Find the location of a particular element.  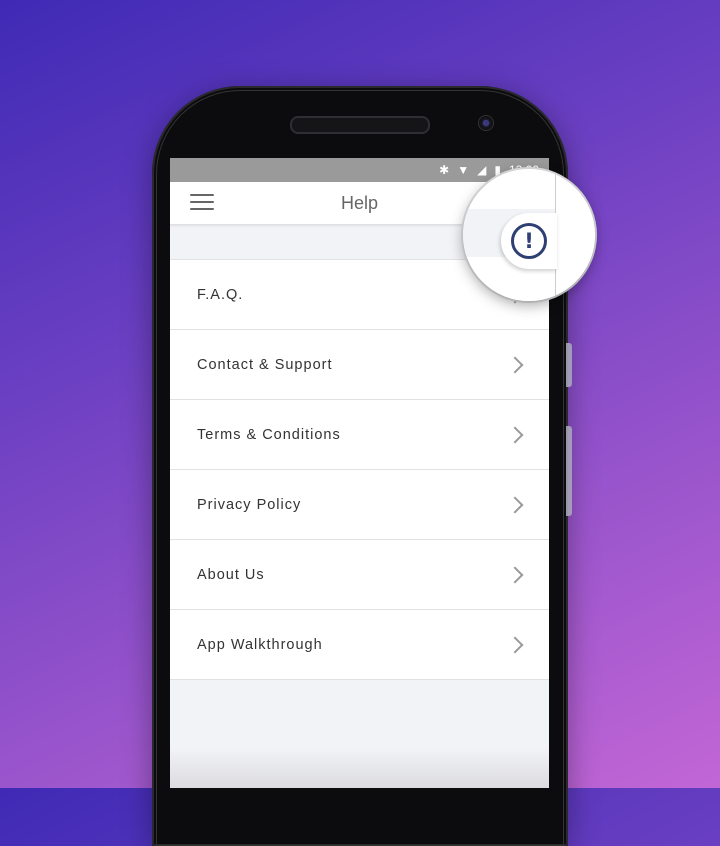

list-item-label: Privacy Policy is located at coordinates (249, 504).